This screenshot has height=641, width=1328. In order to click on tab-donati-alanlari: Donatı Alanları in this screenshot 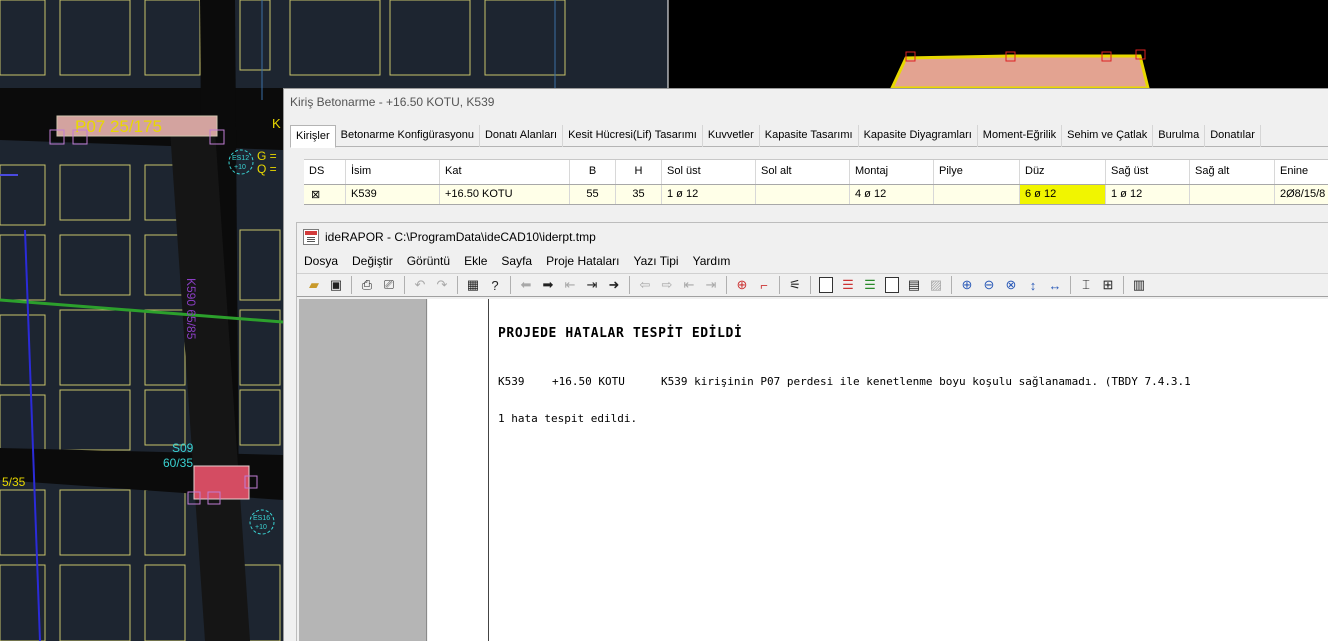, I will do `click(522, 136)`.